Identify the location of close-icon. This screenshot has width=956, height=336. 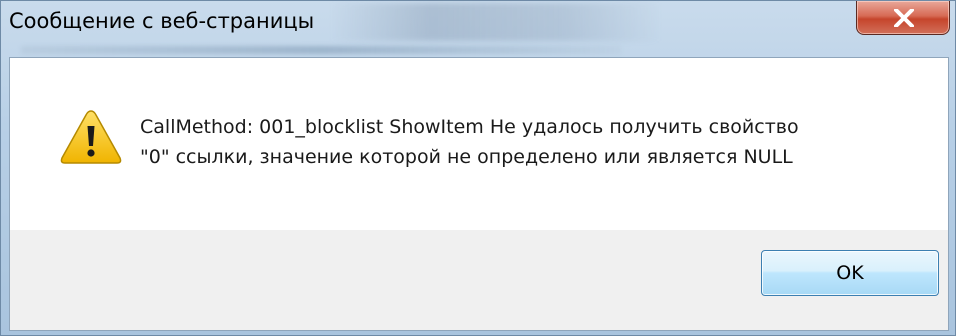
(904, 18).